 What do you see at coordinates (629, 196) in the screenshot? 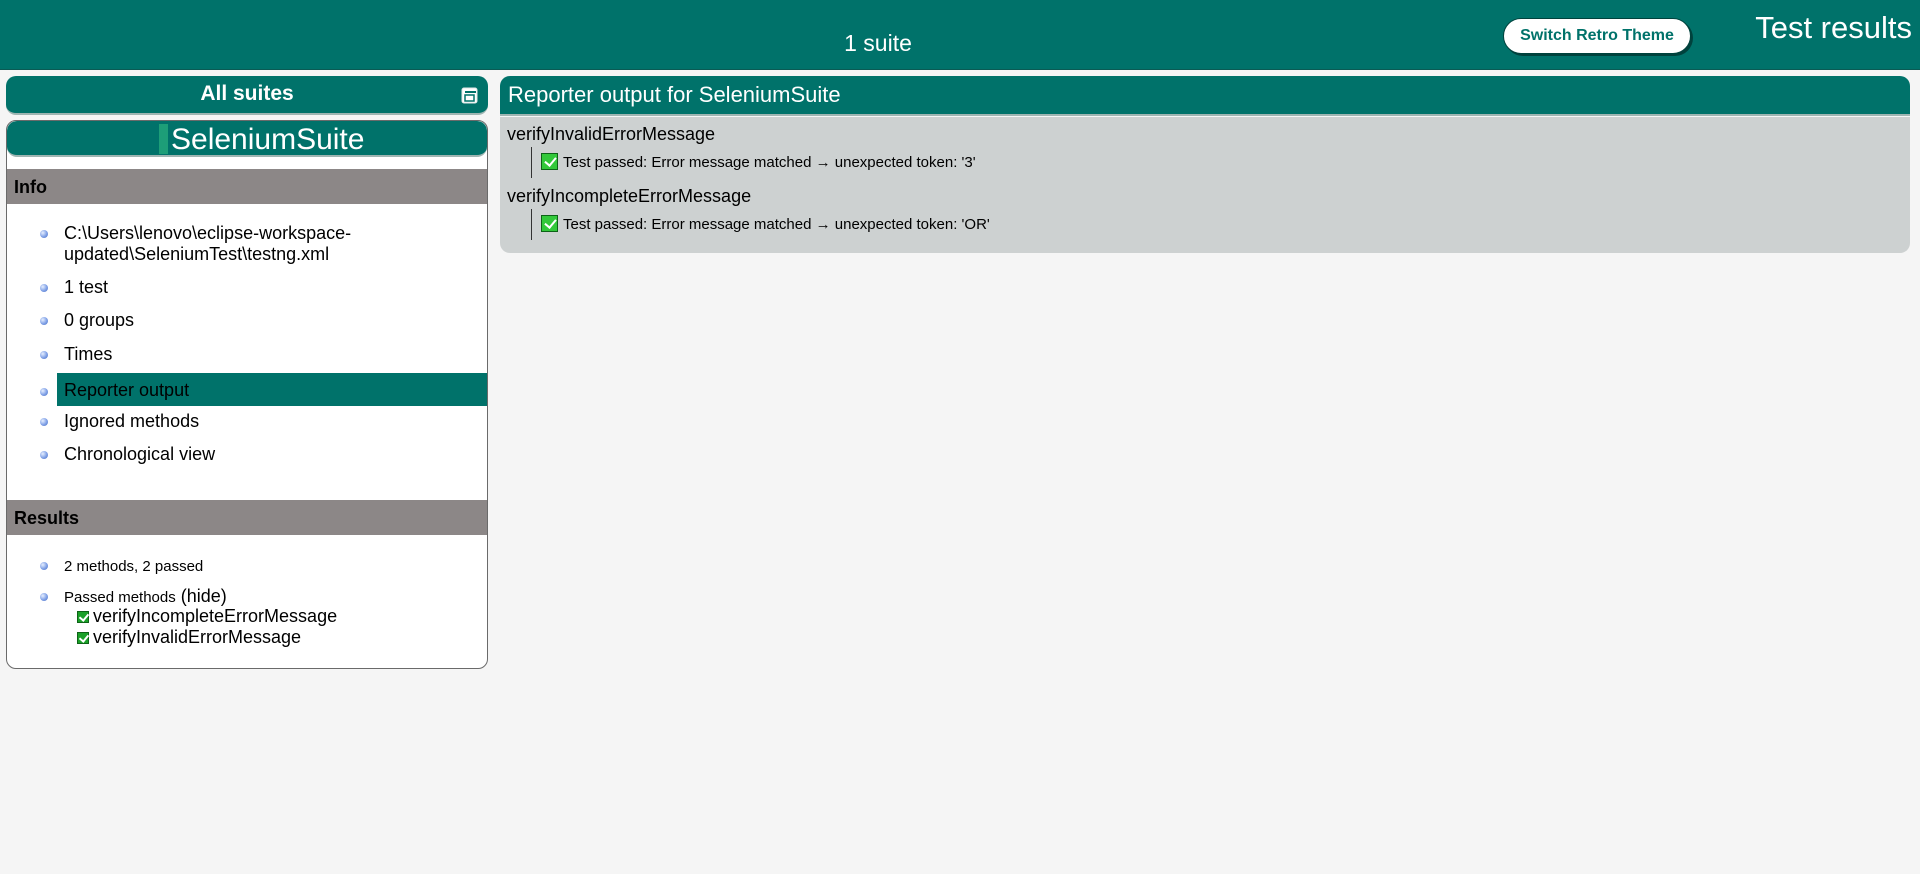
I see `method-name: verifyIncompleteErrorMessage` at bounding box center [629, 196].